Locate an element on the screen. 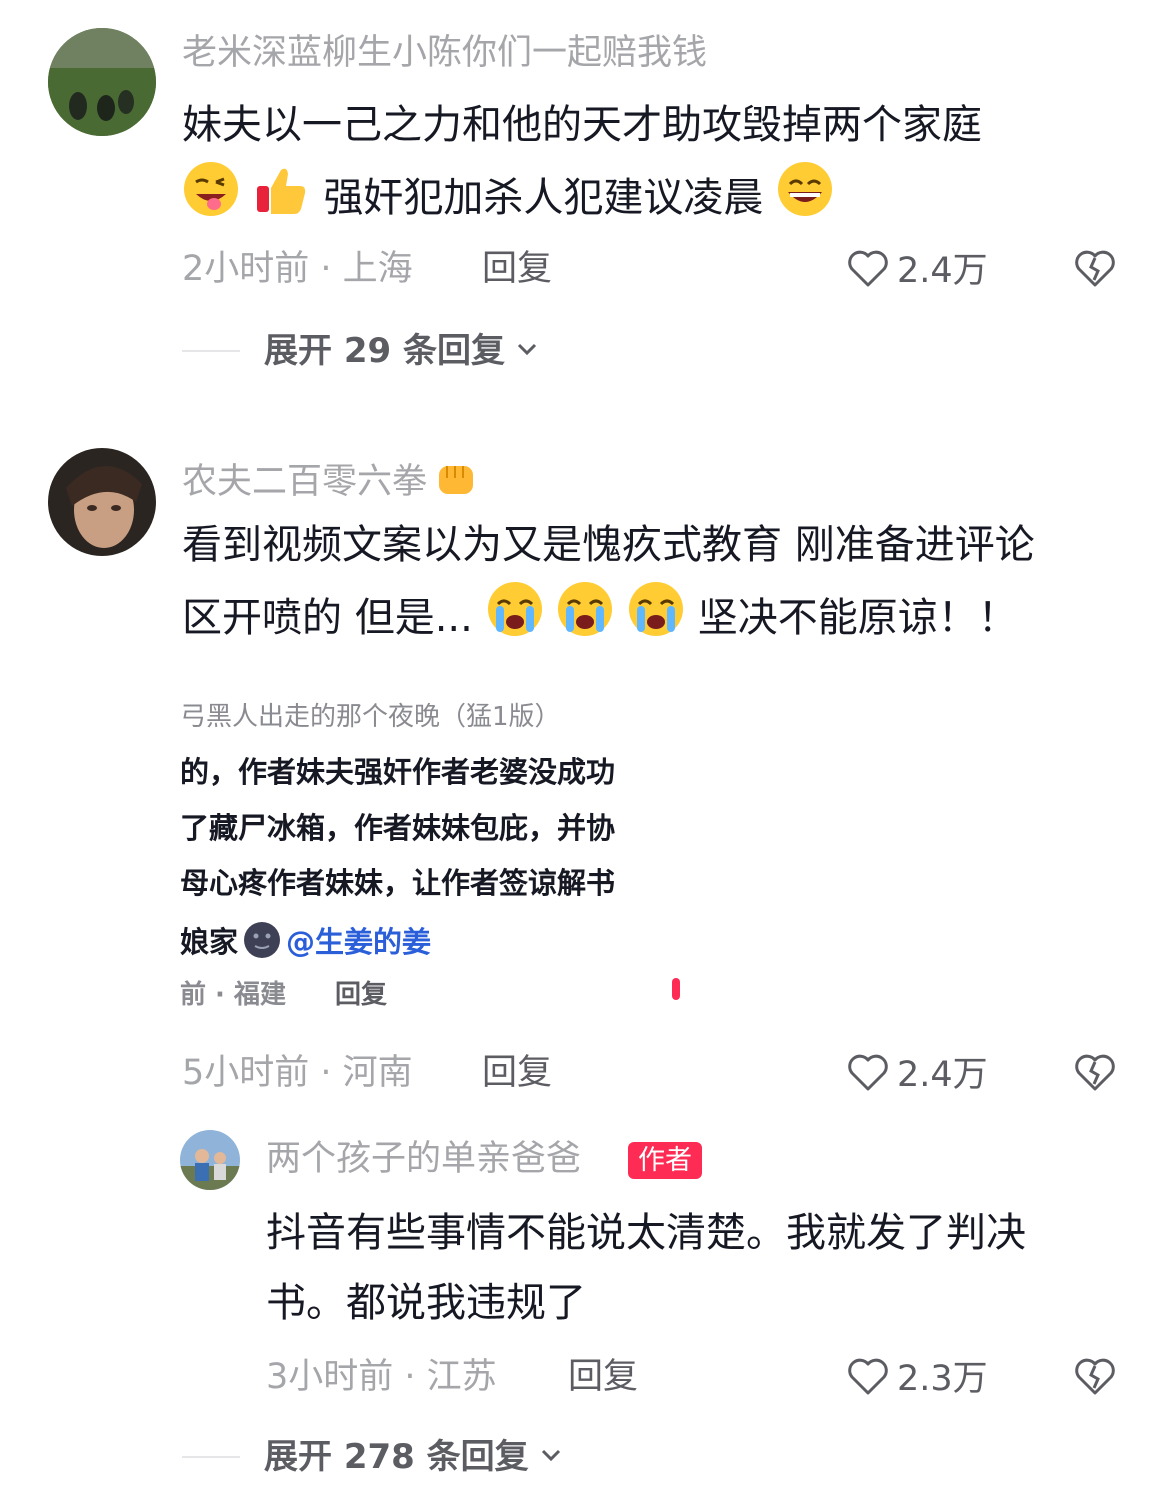 The width and height of the screenshot is (1170, 1512). image-text-line: 的，作者妹夫强奸作者老婆没成功 is located at coordinates (398, 772).